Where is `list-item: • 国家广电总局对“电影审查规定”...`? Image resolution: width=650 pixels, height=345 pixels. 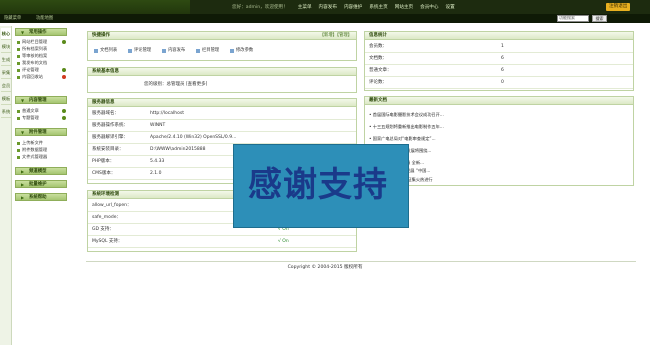 list-item: • 国家广电总局对“电影审查规定”... is located at coordinates (402, 139).